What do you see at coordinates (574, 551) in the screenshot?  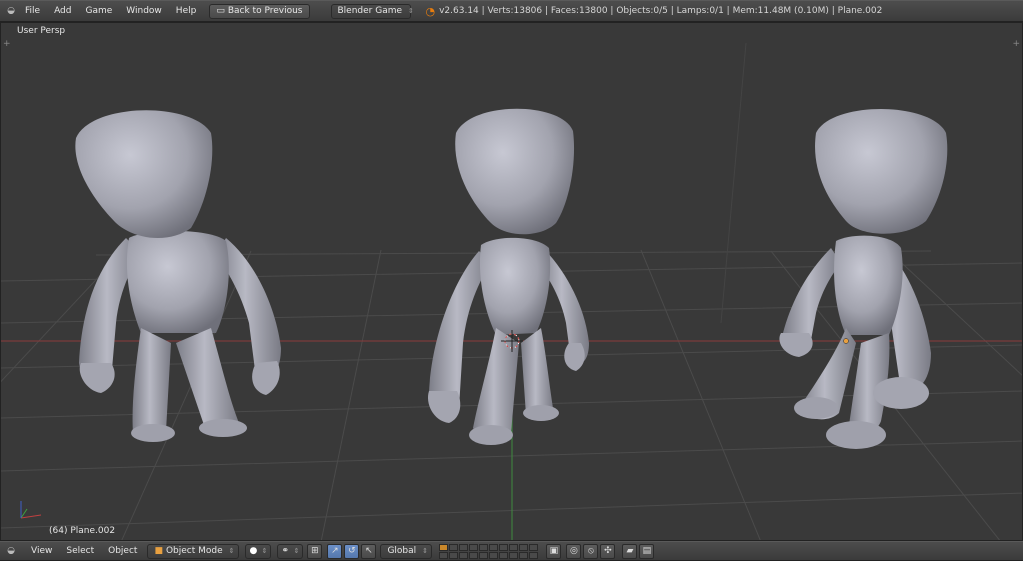 I see `proportional-edit-icon: ◎` at bounding box center [574, 551].